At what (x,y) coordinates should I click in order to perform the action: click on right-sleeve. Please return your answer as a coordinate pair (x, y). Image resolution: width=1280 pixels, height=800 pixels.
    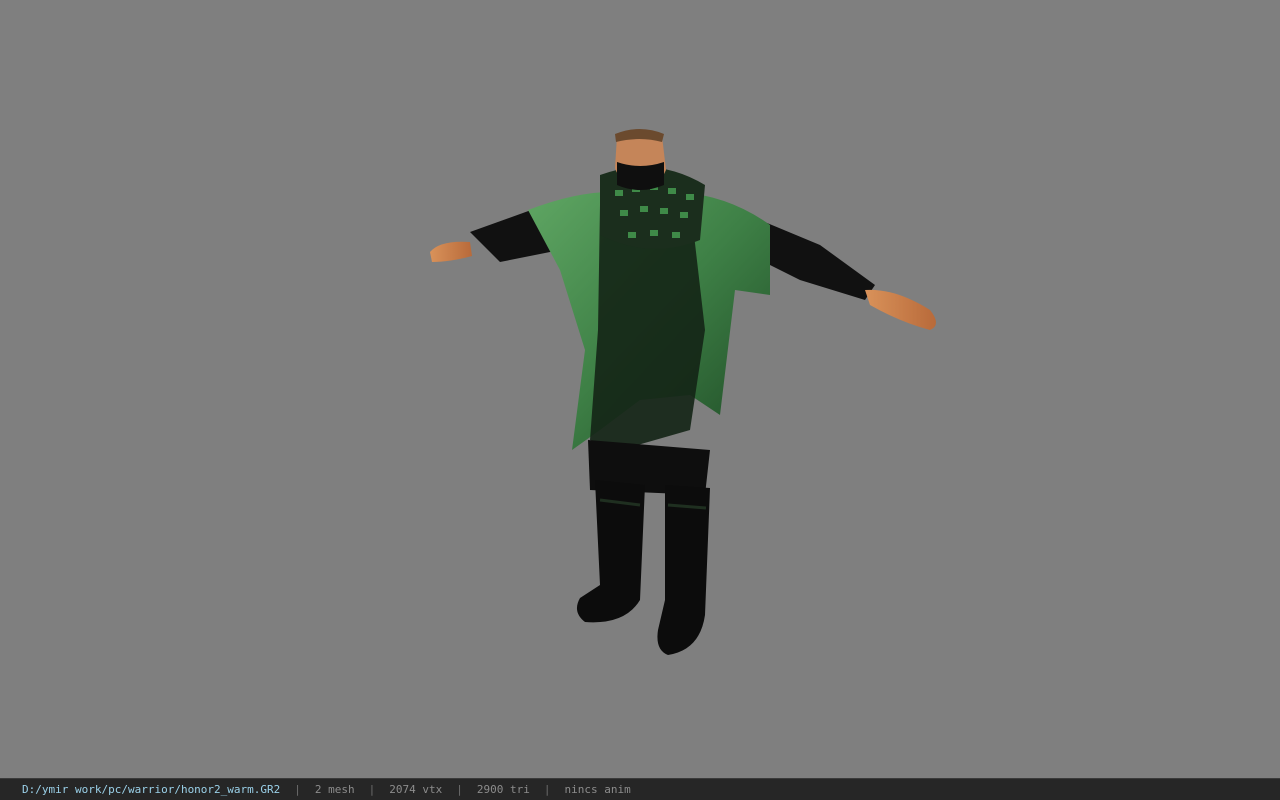
    Looking at the image, I should click on (817, 260).